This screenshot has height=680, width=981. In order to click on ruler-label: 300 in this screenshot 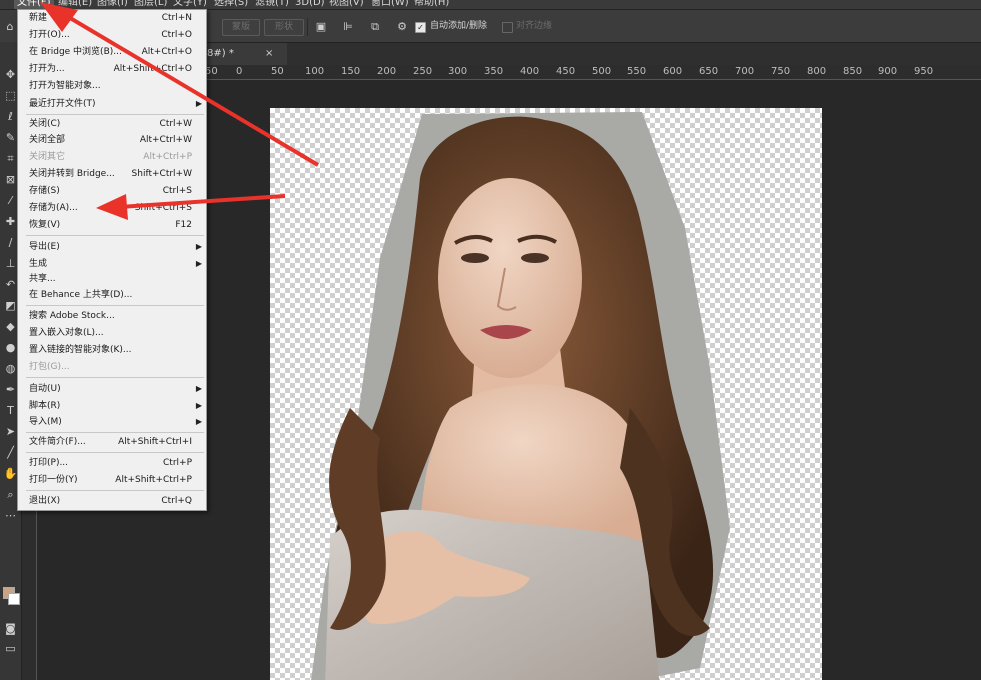, I will do `click(458, 71)`.